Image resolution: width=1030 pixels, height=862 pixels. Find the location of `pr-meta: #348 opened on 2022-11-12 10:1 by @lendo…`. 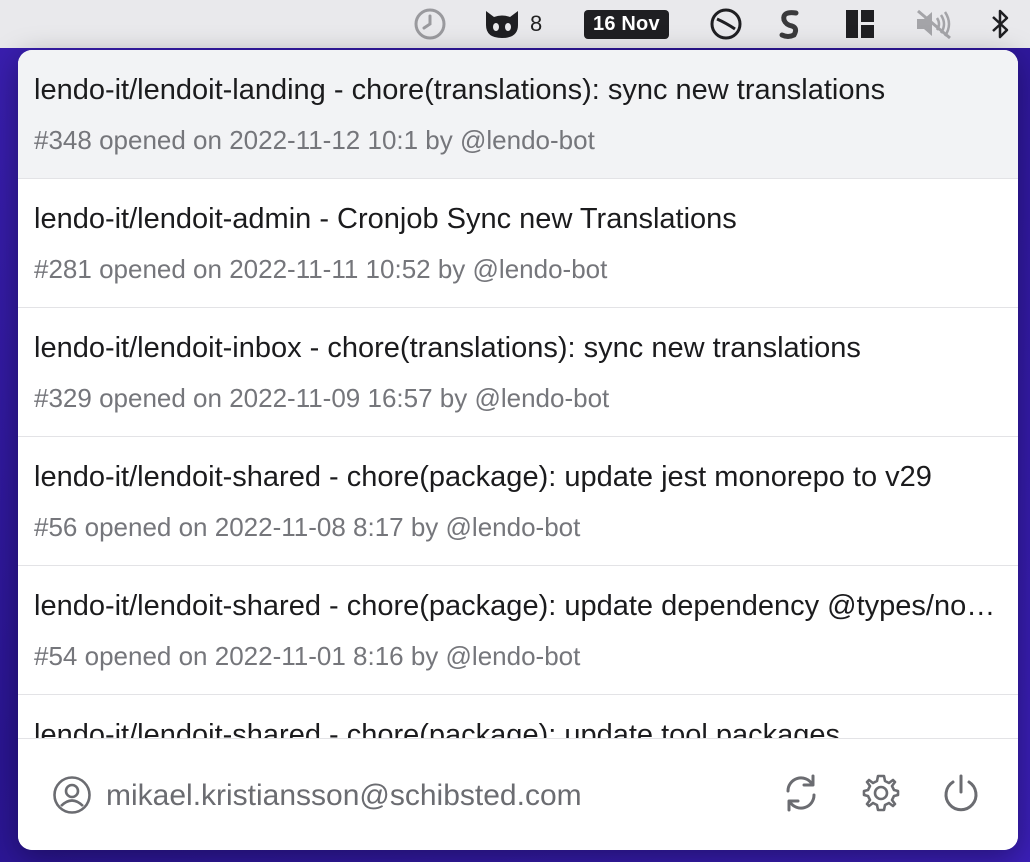

pr-meta: #348 opened on 2022-11-12 10:1 by @lendo… is located at coordinates (314, 140).